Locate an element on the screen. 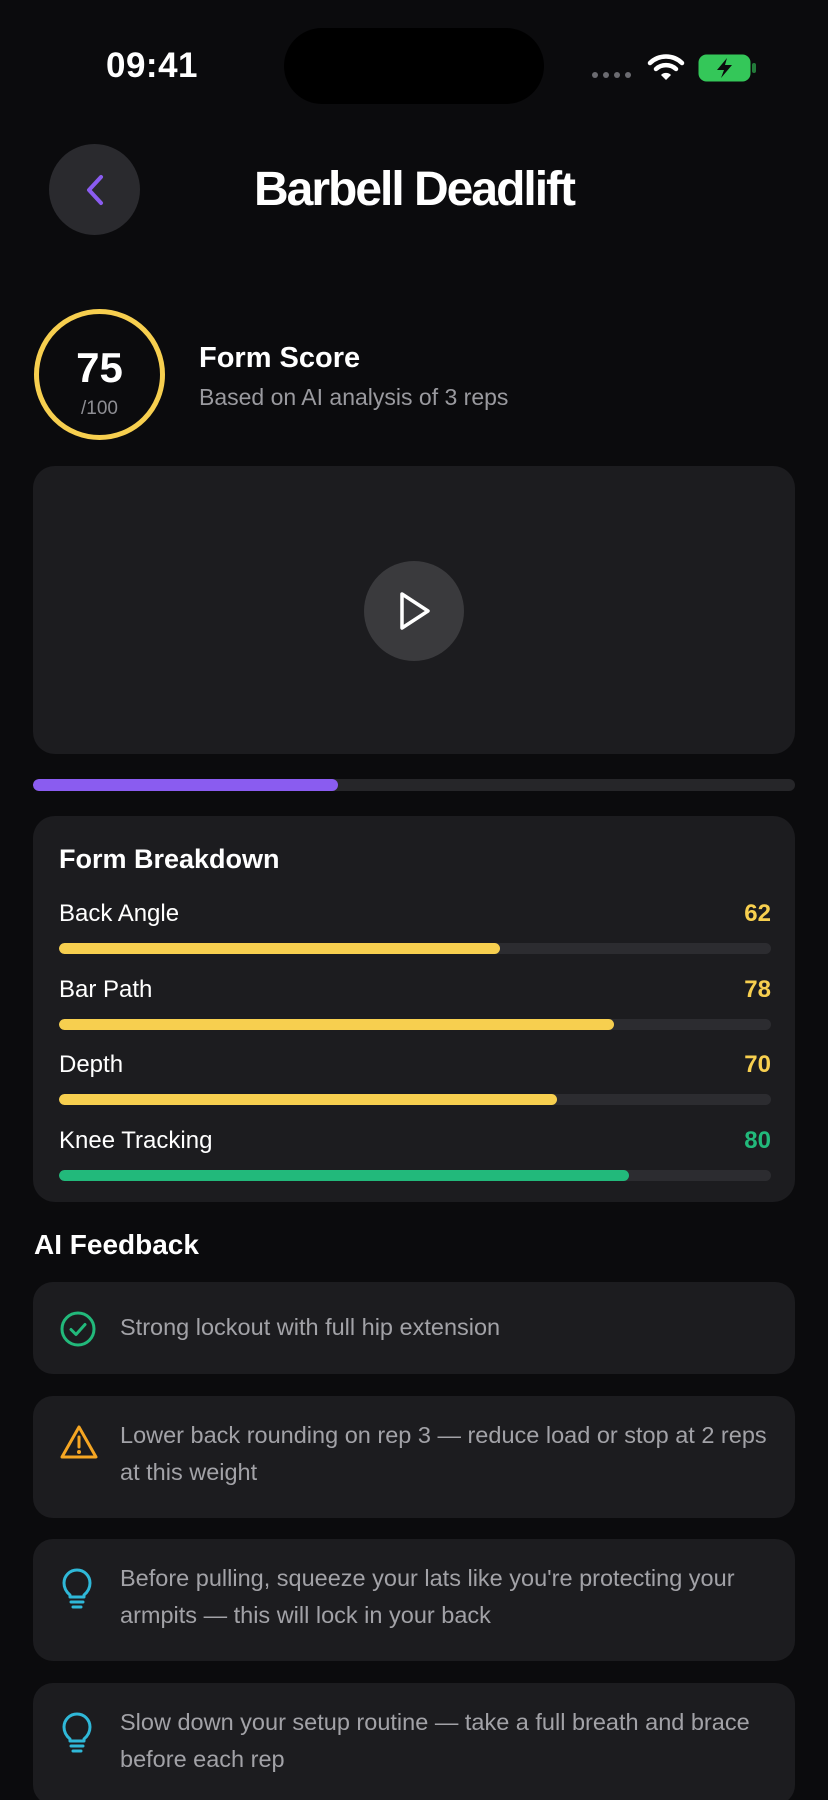 This screenshot has width=828, height=1800. video-progress-bar is located at coordinates (414, 785).